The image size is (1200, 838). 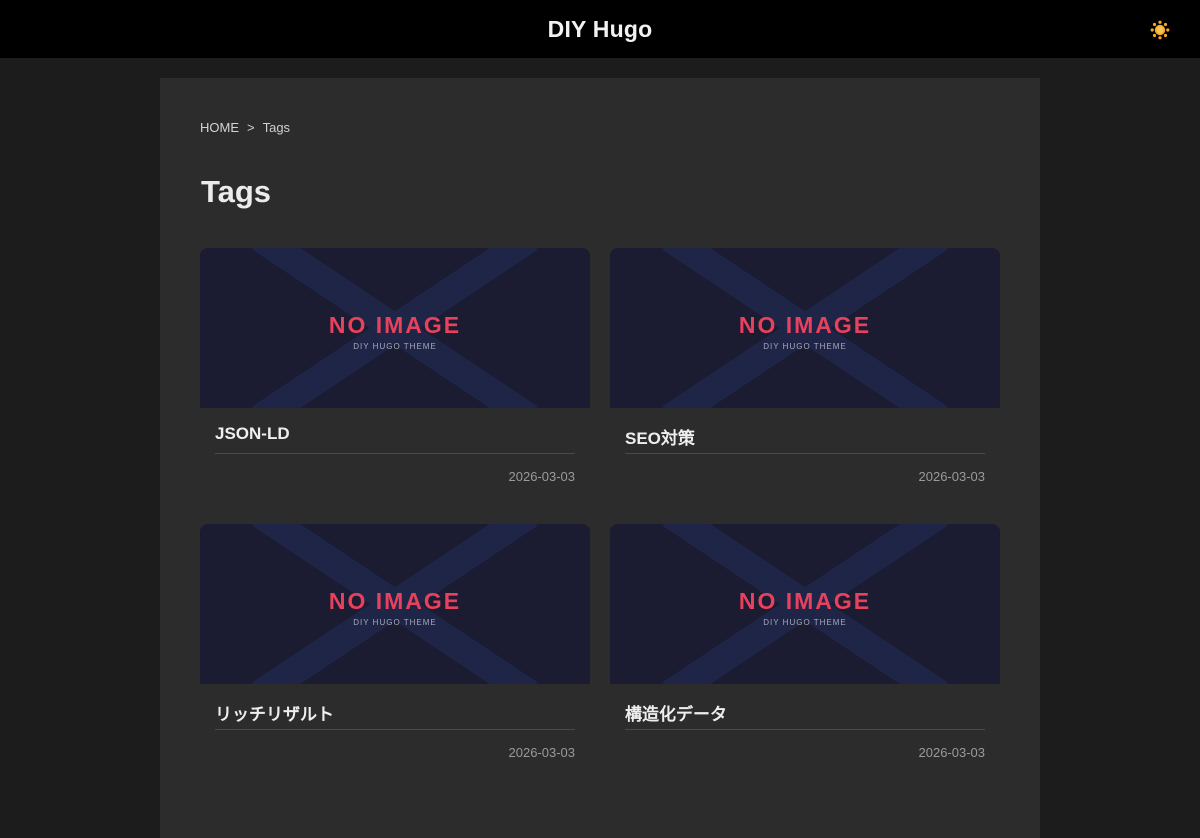 I want to click on sun-icon, so click(x=1160, y=30).